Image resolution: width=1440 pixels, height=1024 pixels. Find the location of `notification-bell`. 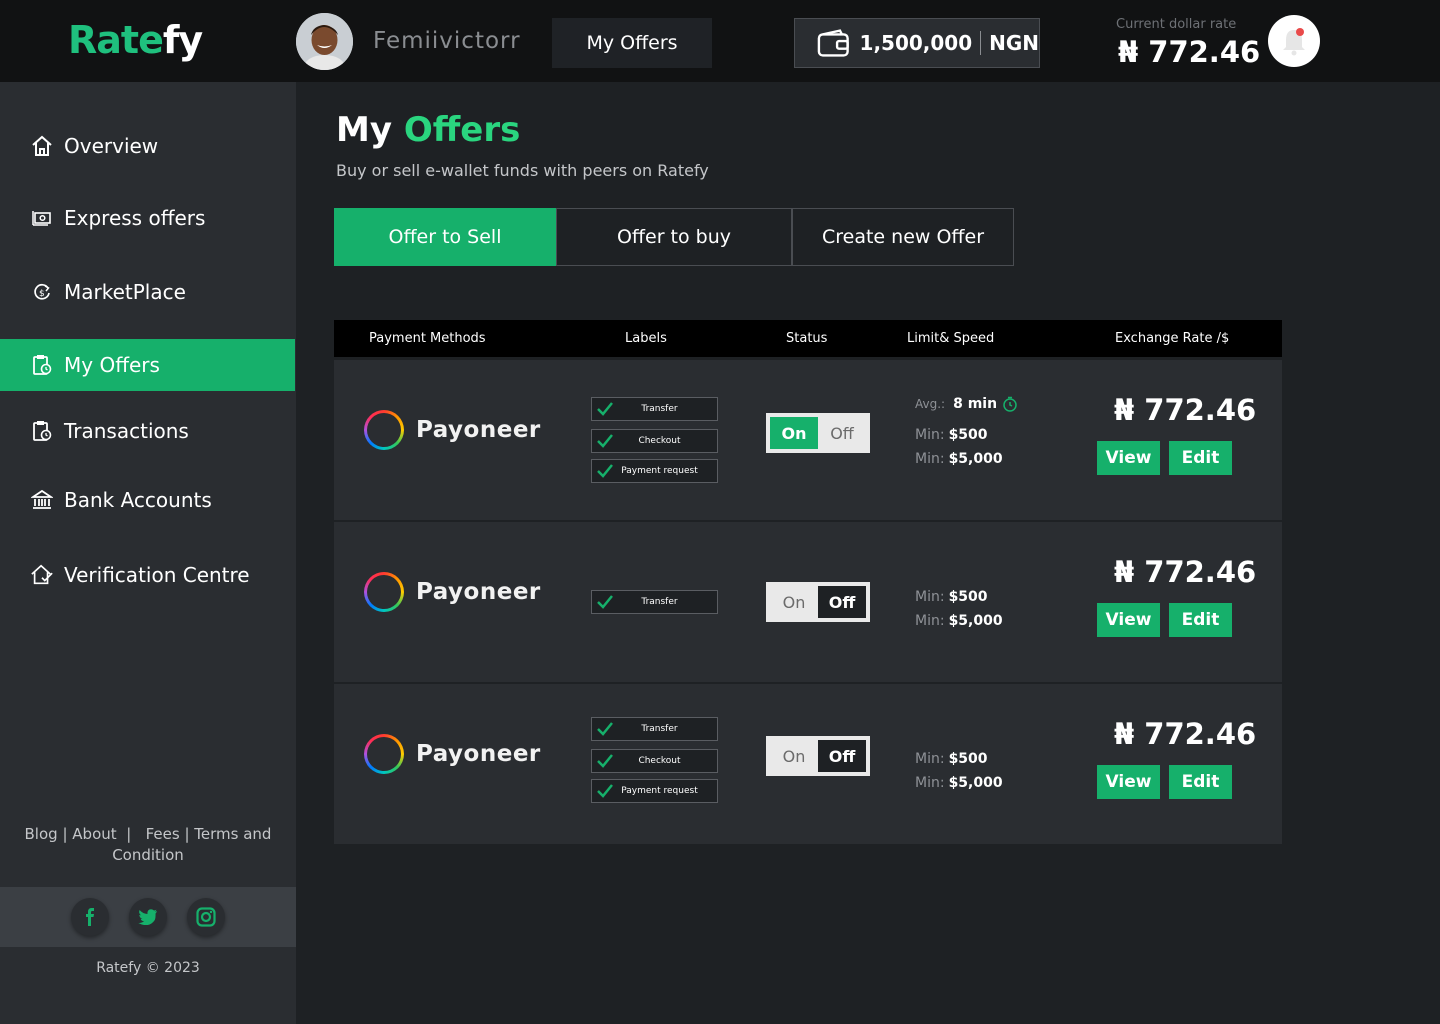

notification-bell is located at coordinates (1294, 41).